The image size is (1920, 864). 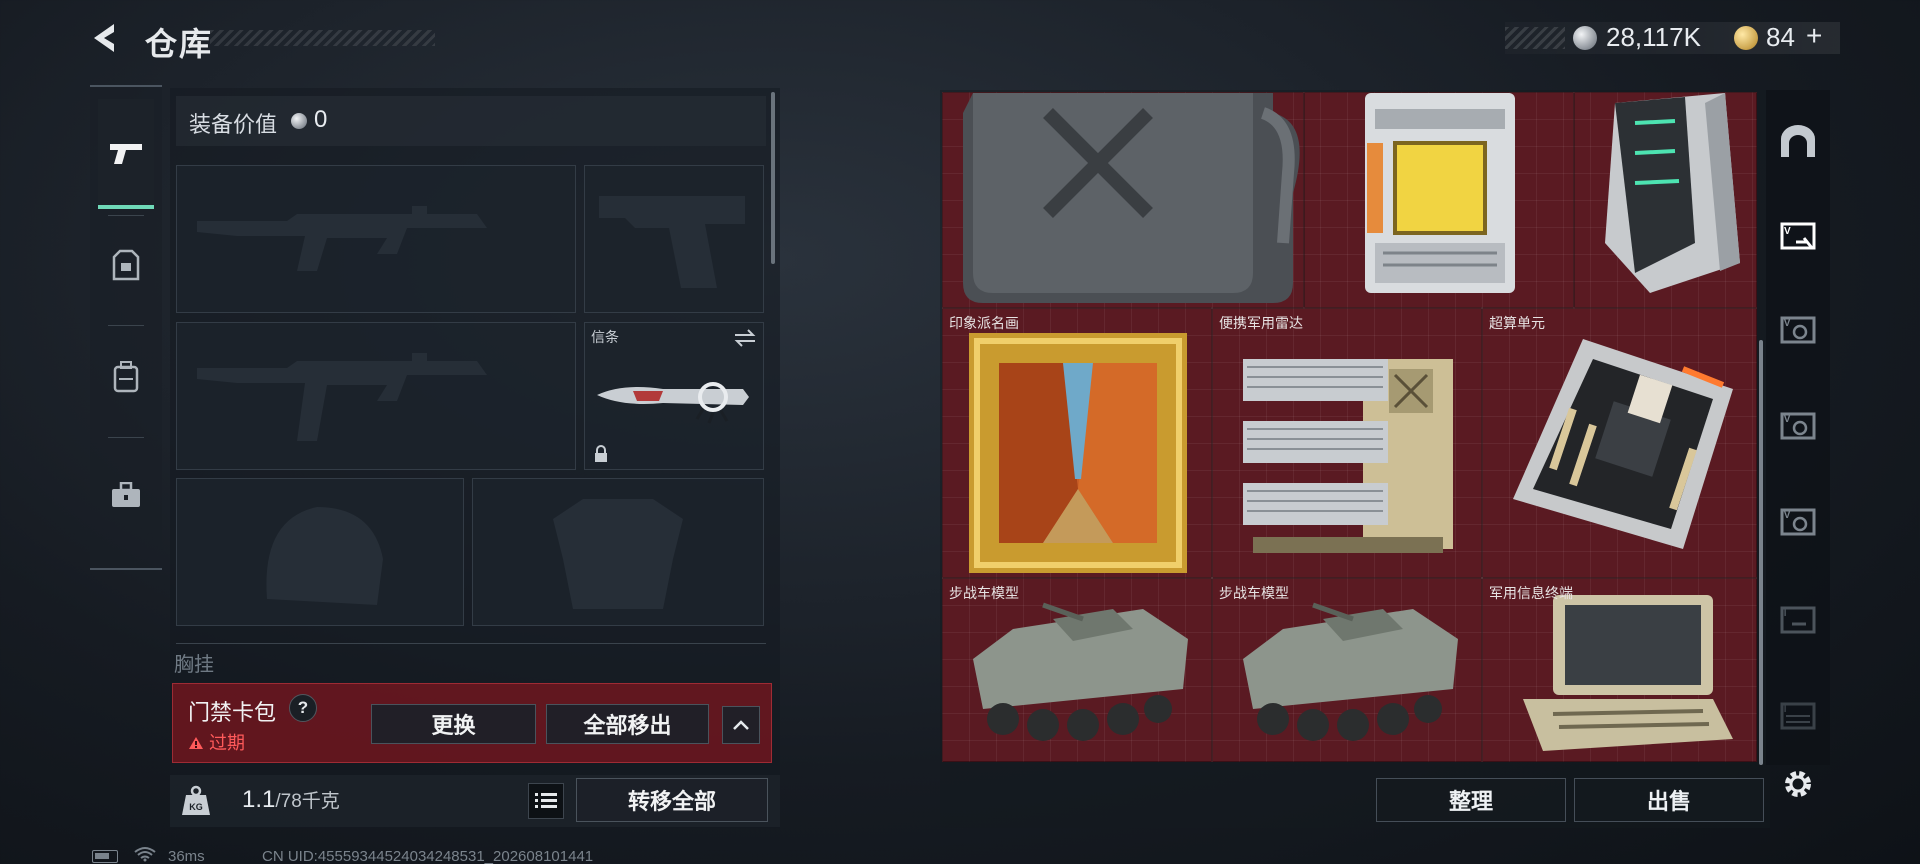 I want to click on melee-slot: 信条, so click(x=674, y=396).